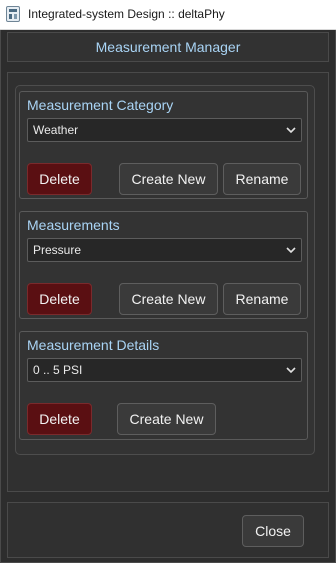  What do you see at coordinates (164, 130) in the screenshot?
I see `measurement-category-select: Weather` at bounding box center [164, 130].